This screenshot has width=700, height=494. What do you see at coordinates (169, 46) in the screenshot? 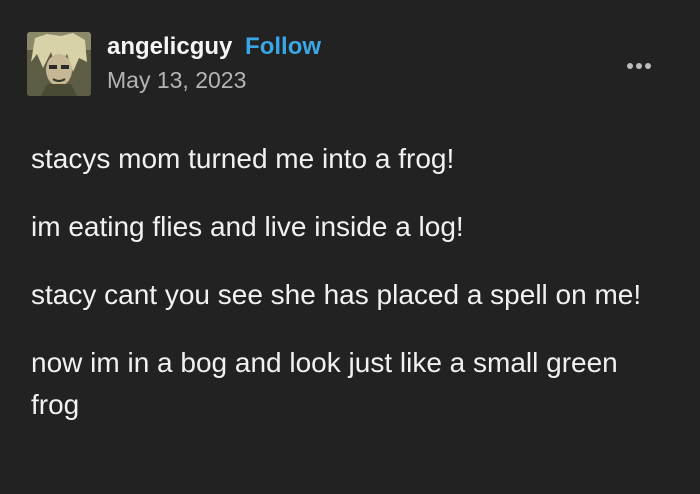
I see `author-username: angelicguy` at bounding box center [169, 46].